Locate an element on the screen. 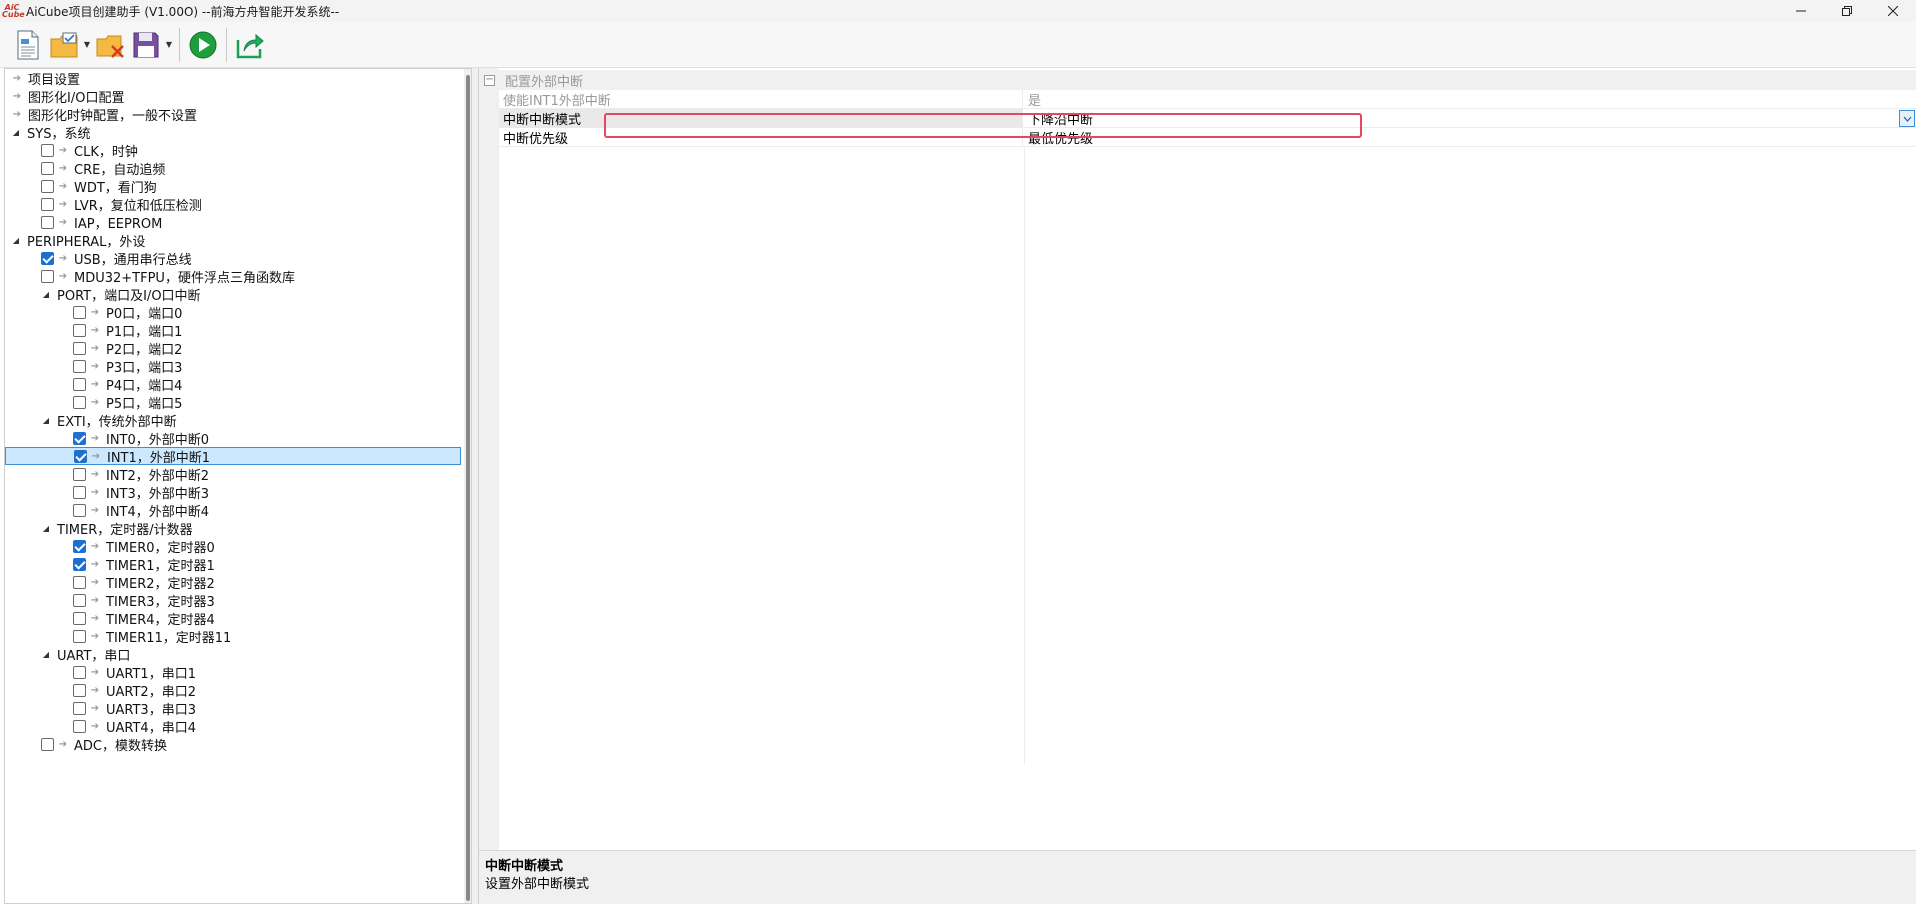 Image resolution: width=1916 pixels, height=904 pixels. tree-item: ◢ UART，串口 is located at coordinates (233, 654).